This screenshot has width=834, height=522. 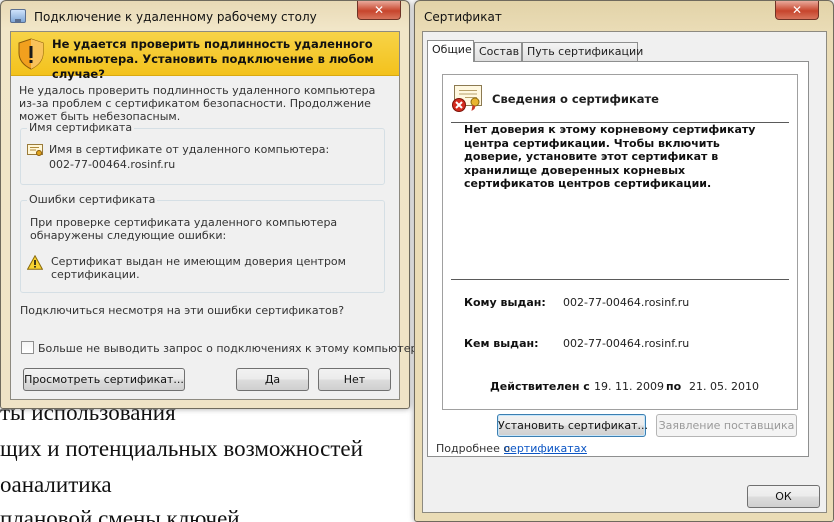 What do you see at coordinates (92, 199) in the screenshot?
I see `cert-errors-group-title: Ошибки сертификата` at bounding box center [92, 199].